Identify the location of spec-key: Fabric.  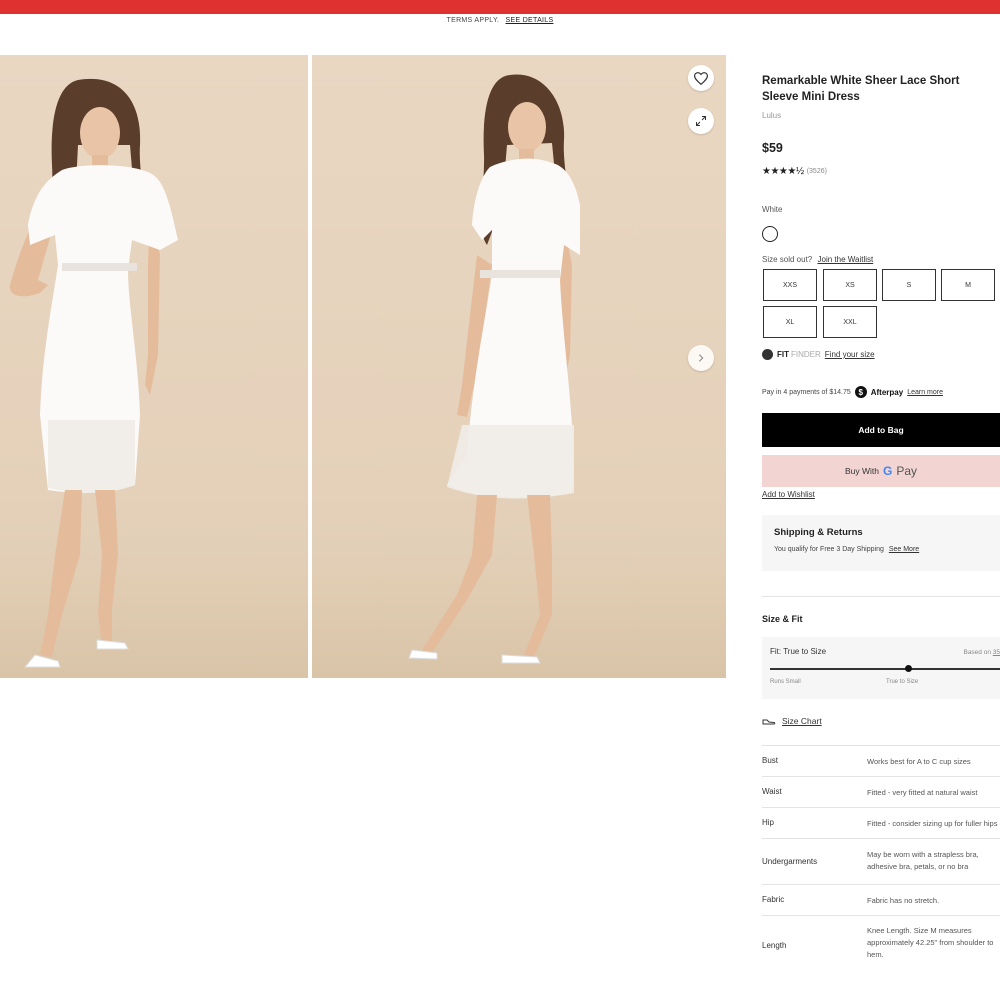
(773, 899).